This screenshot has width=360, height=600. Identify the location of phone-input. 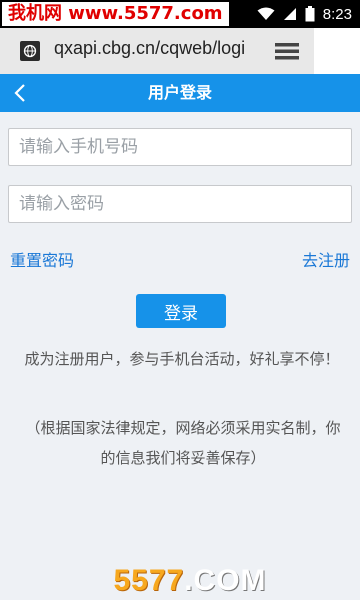
(180, 147).